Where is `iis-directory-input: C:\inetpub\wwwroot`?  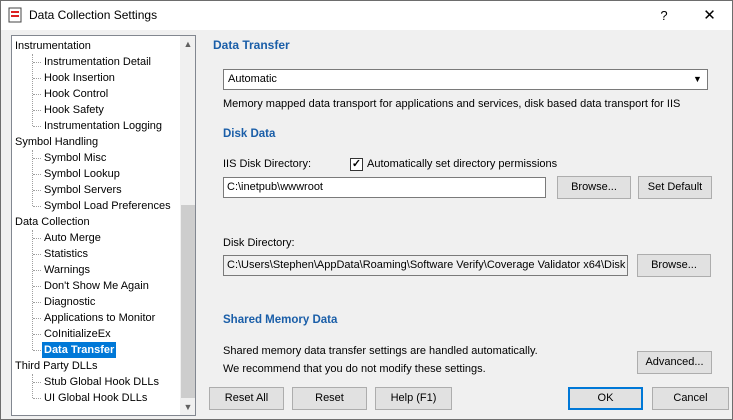 iis-directory-input: C:\inetpub\wwwroot is located at coordinates (384, 187).